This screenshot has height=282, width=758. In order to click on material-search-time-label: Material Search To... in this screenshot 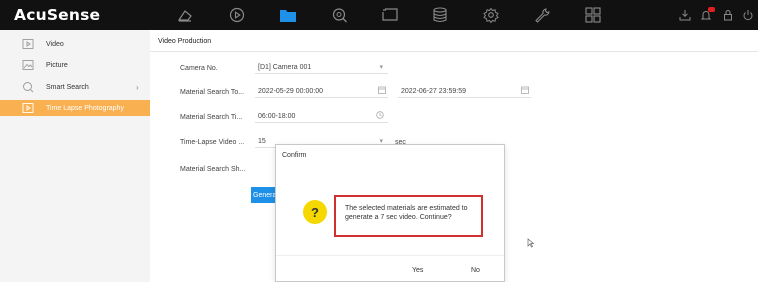, I will do `click(212, 92)`.